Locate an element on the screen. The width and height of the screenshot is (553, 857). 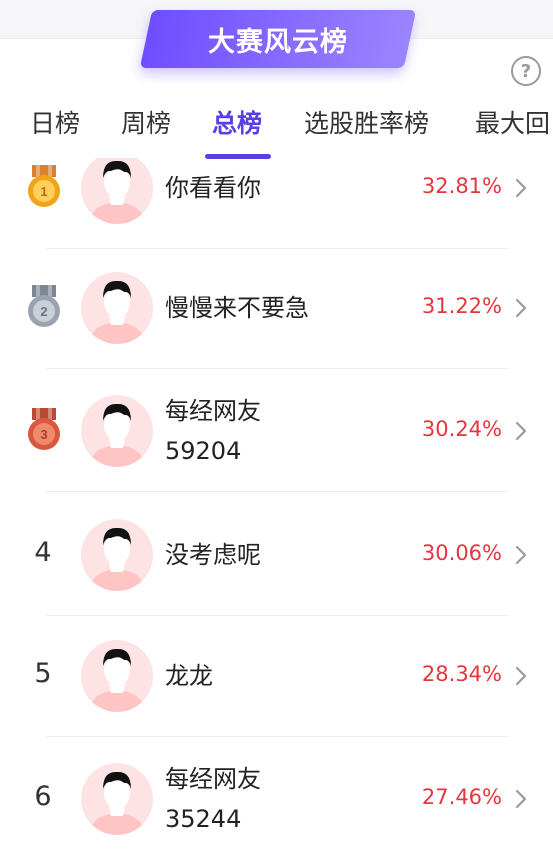
return-percent: 32.81% is located at coordinates (461, 186).